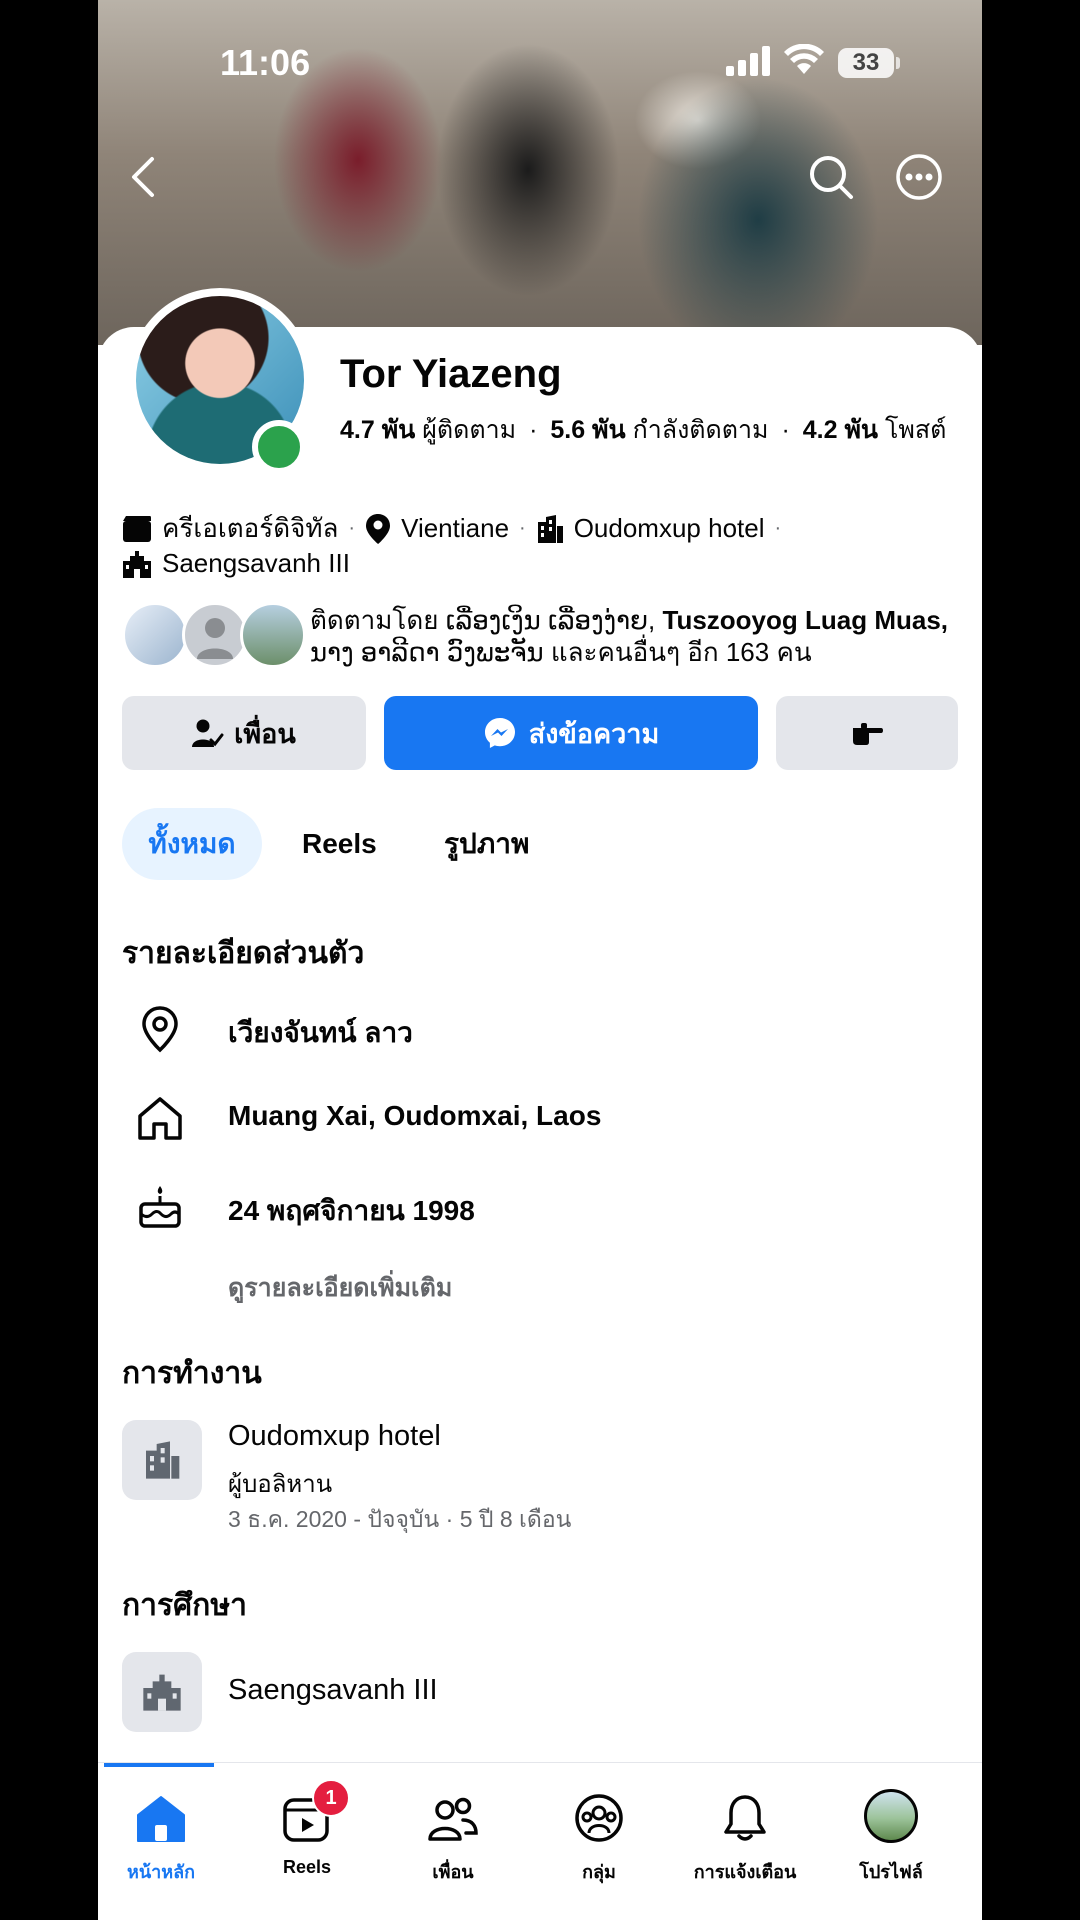 This screenshot has height=1920, width=1080. What do you see at coordinates (243, 953) in the screenshot?
I see `details-title: รายละเอียดส่วนตัว` at bounding box center [243, 953].